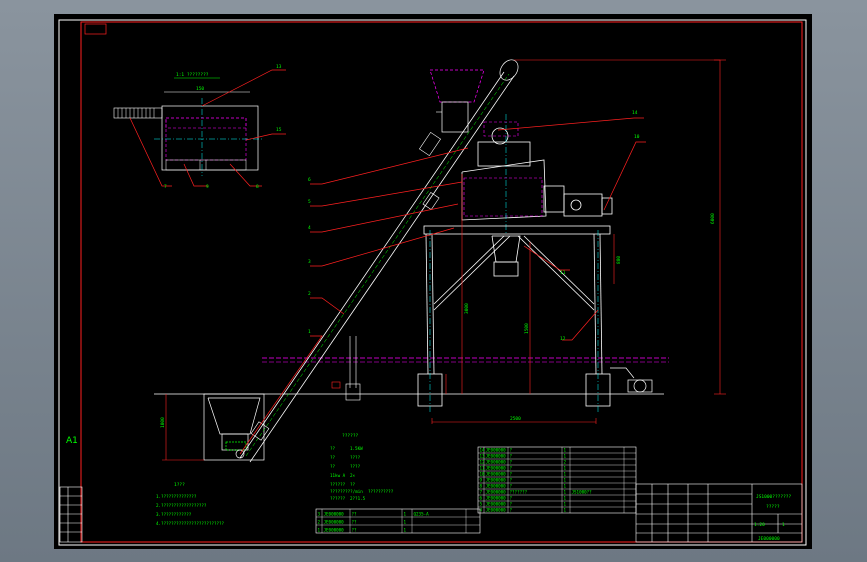 Image resolution: width=867 pixels, height=562 pixels. I want to click on callout-12: 12, so click(563, 339).